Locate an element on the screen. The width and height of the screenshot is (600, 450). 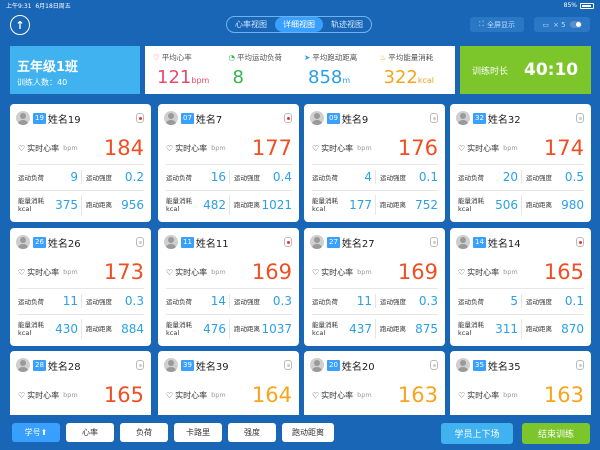
fullscreen-label: 全屏显示 is located at coordinates (500, 24).